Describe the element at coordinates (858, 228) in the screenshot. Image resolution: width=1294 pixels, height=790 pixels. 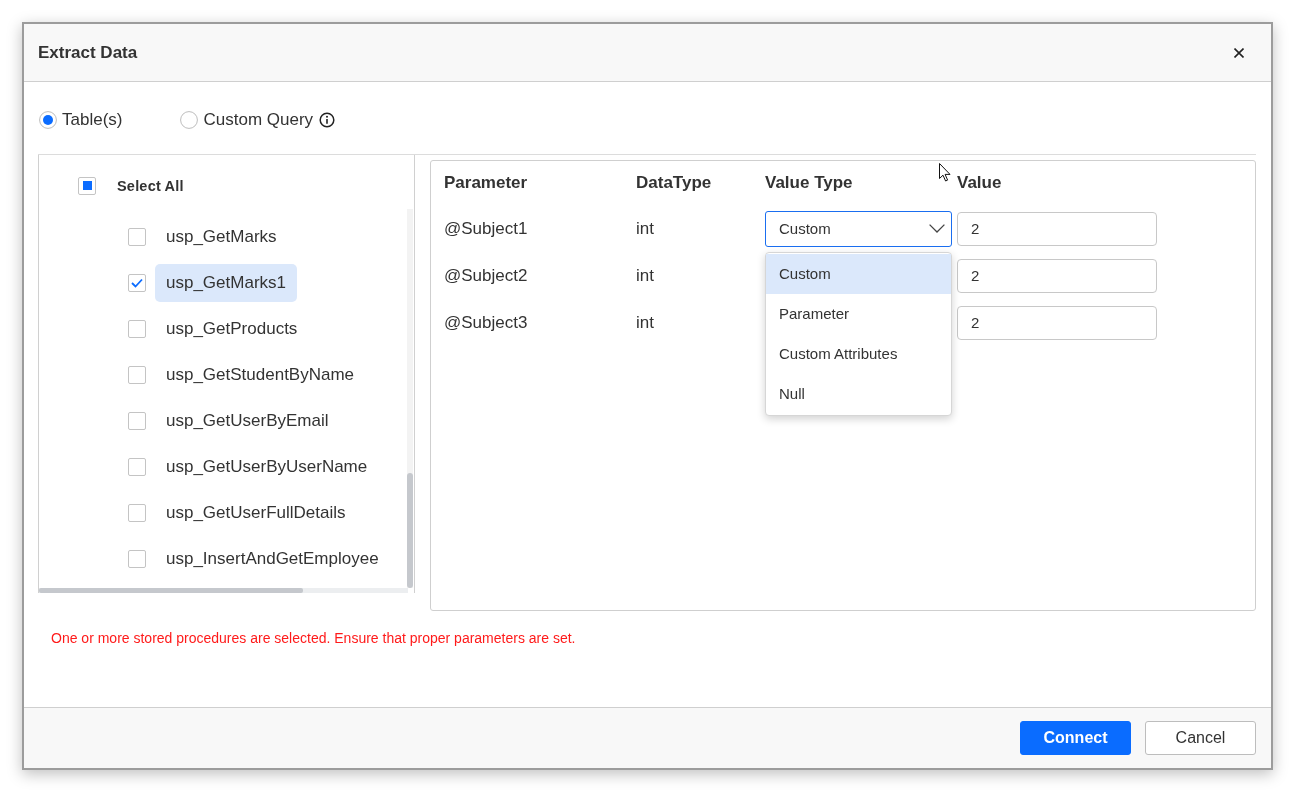
I see `value-type-dropdown: Custom` at that location.